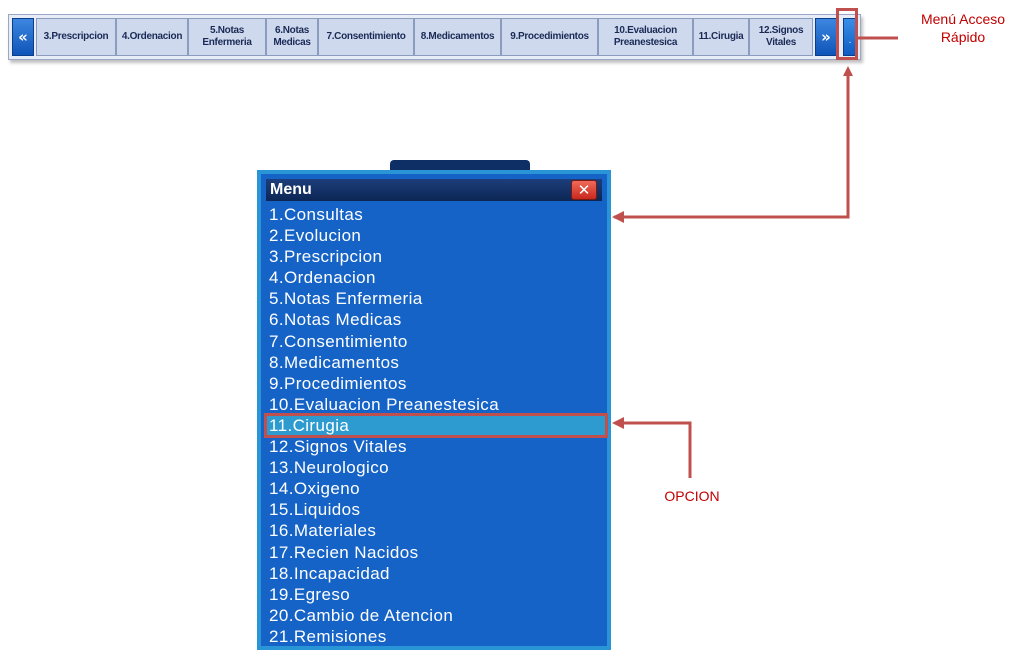 This screenshot has height=653, width=1026. Describe the element at coordinates (618, 217) in the screenshot. I see `menu-side-arrow-head` at that location.